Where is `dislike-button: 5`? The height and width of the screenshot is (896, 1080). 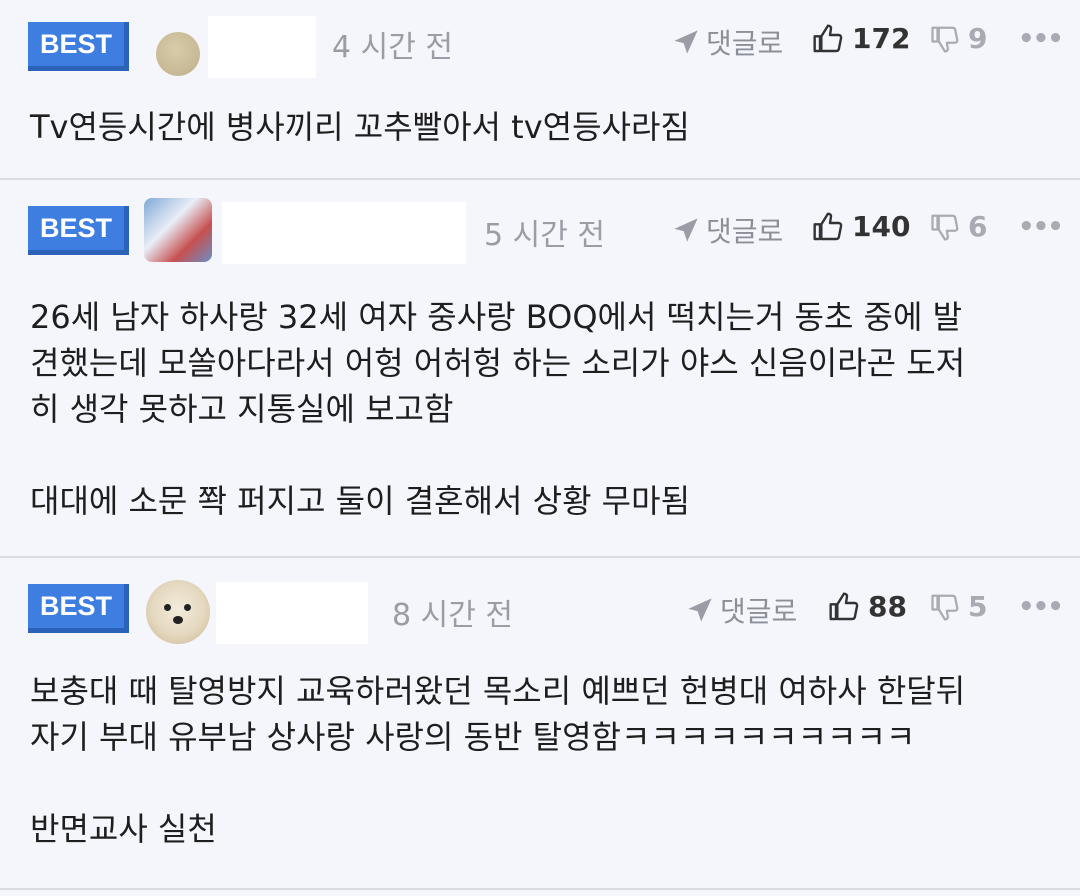 dislike-button: 5 is located at coordinates (958, 606).